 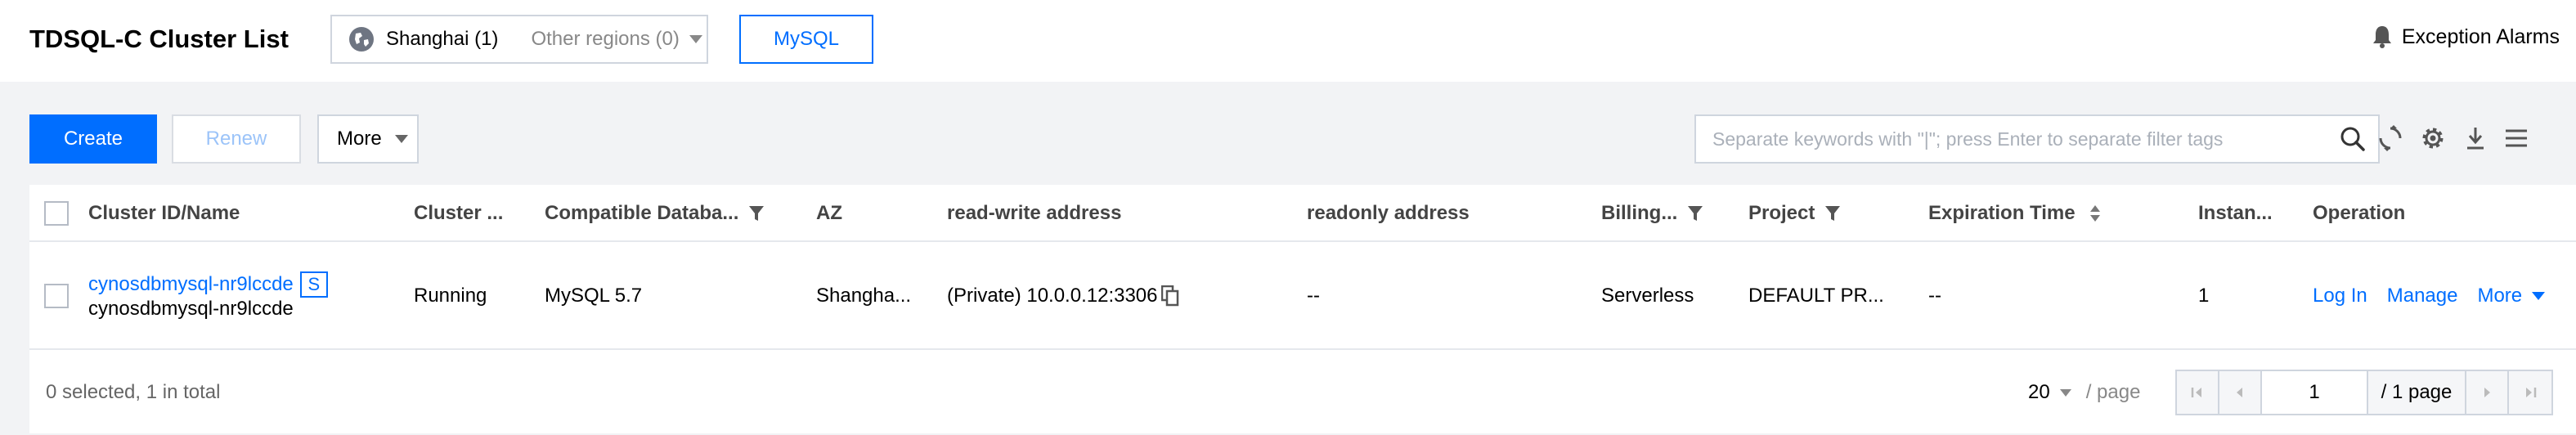 What do you see at coordinates (2516, 138) in the screenshot?
I see `menu-icon` at bounding box center [2516, 138].